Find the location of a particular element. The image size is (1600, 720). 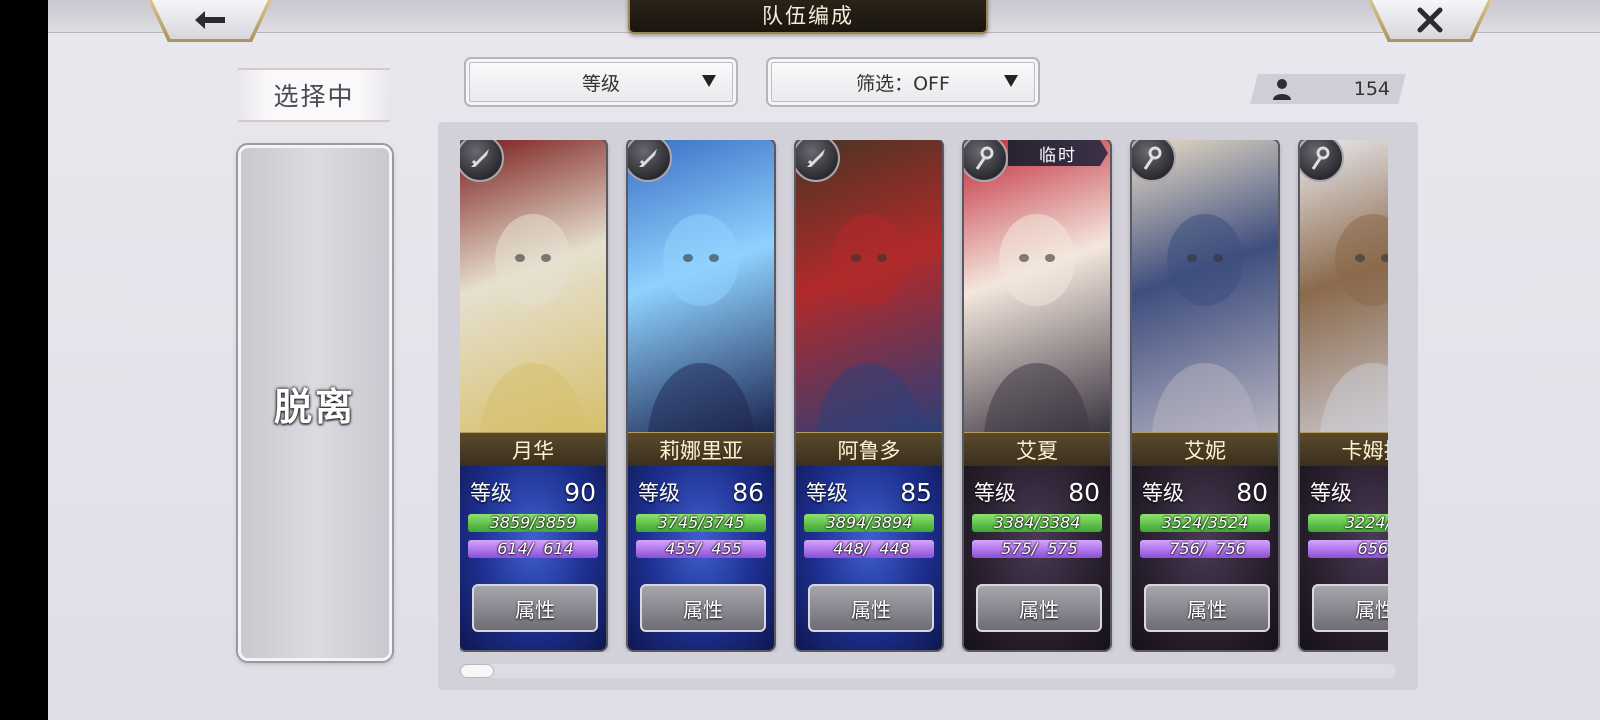

hp-bar: 3745/3745 is located at coordinates (701, 523).